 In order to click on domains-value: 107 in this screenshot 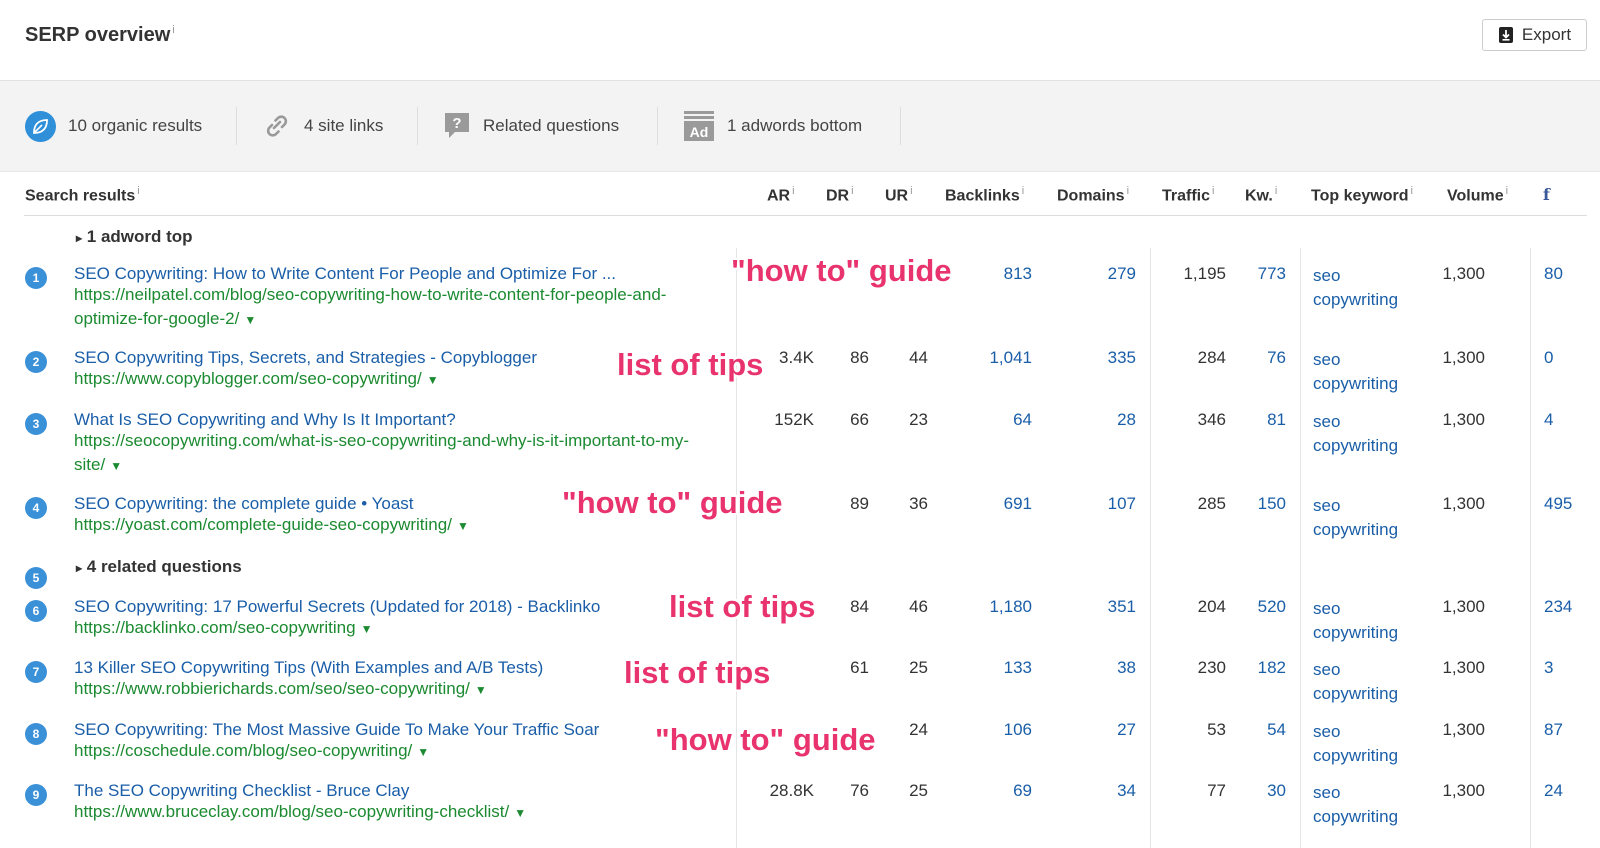, I will do `click(1122, 504)`.